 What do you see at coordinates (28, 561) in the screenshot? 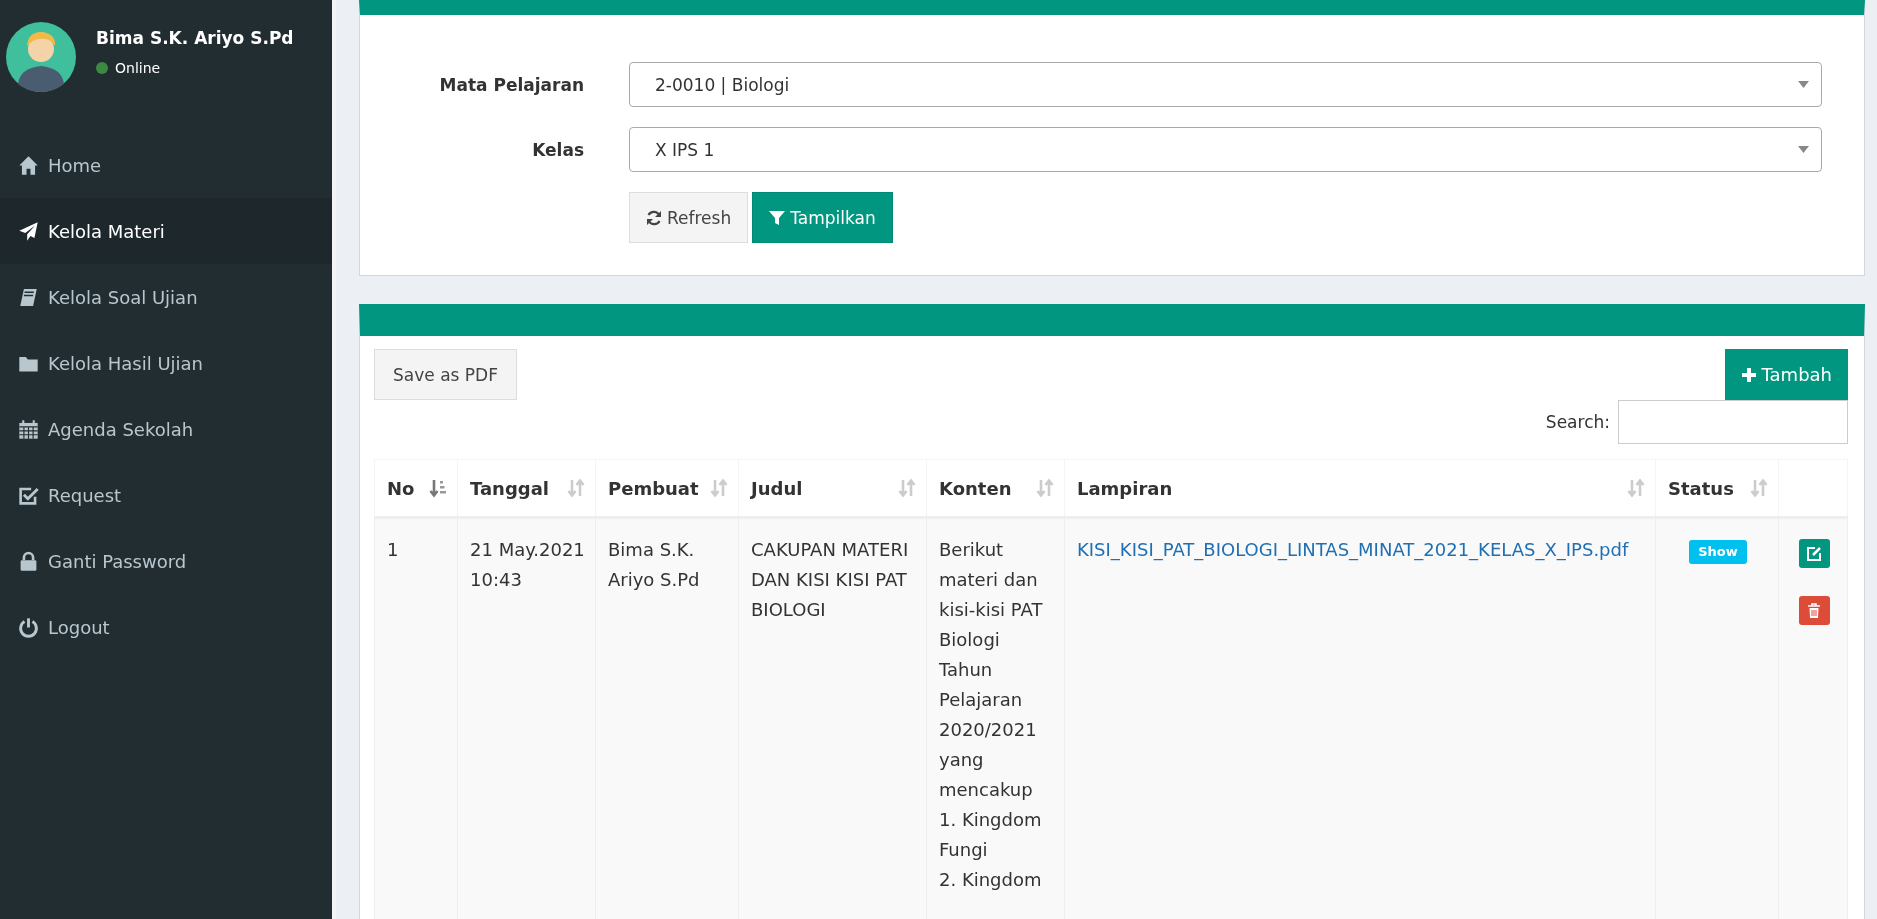
I see `lock-icon` at bounding box center [28, 561].